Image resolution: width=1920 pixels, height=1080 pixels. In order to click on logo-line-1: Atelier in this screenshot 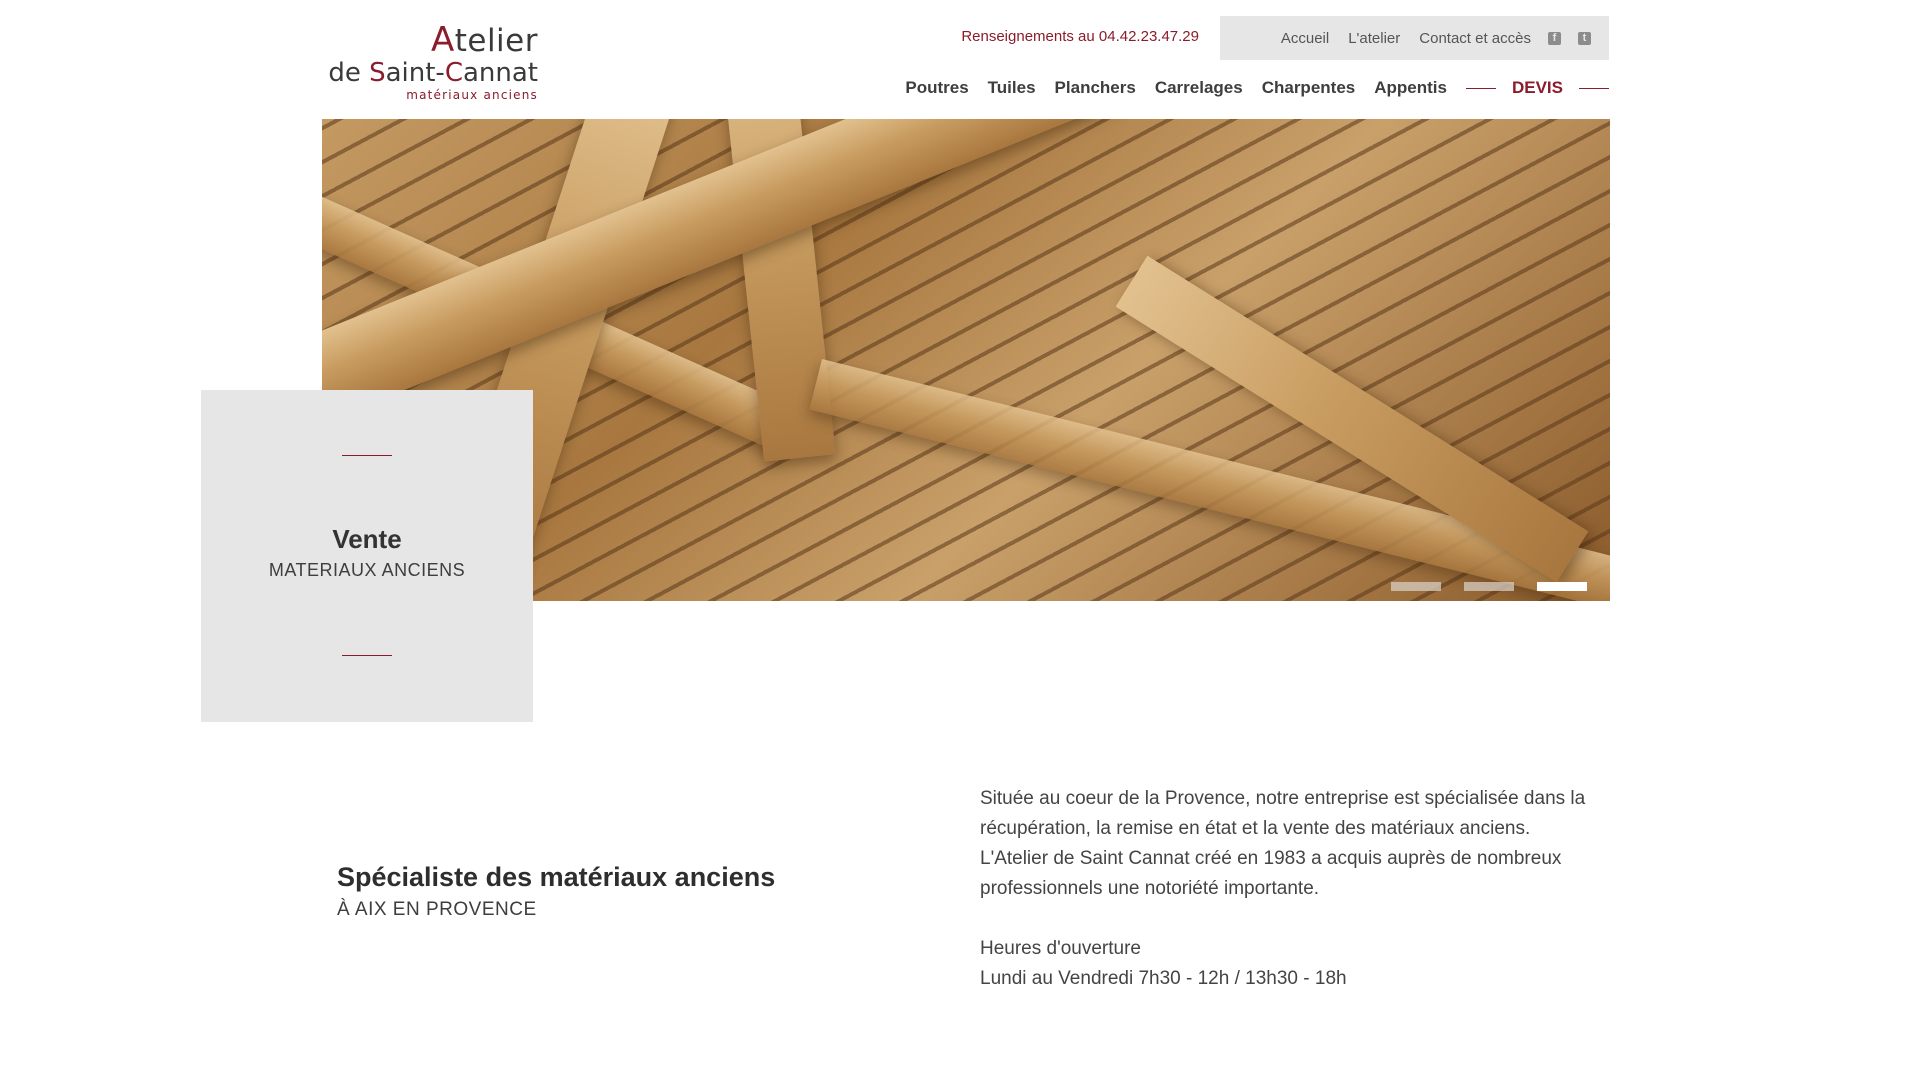, I will do `click(484, 40)`.